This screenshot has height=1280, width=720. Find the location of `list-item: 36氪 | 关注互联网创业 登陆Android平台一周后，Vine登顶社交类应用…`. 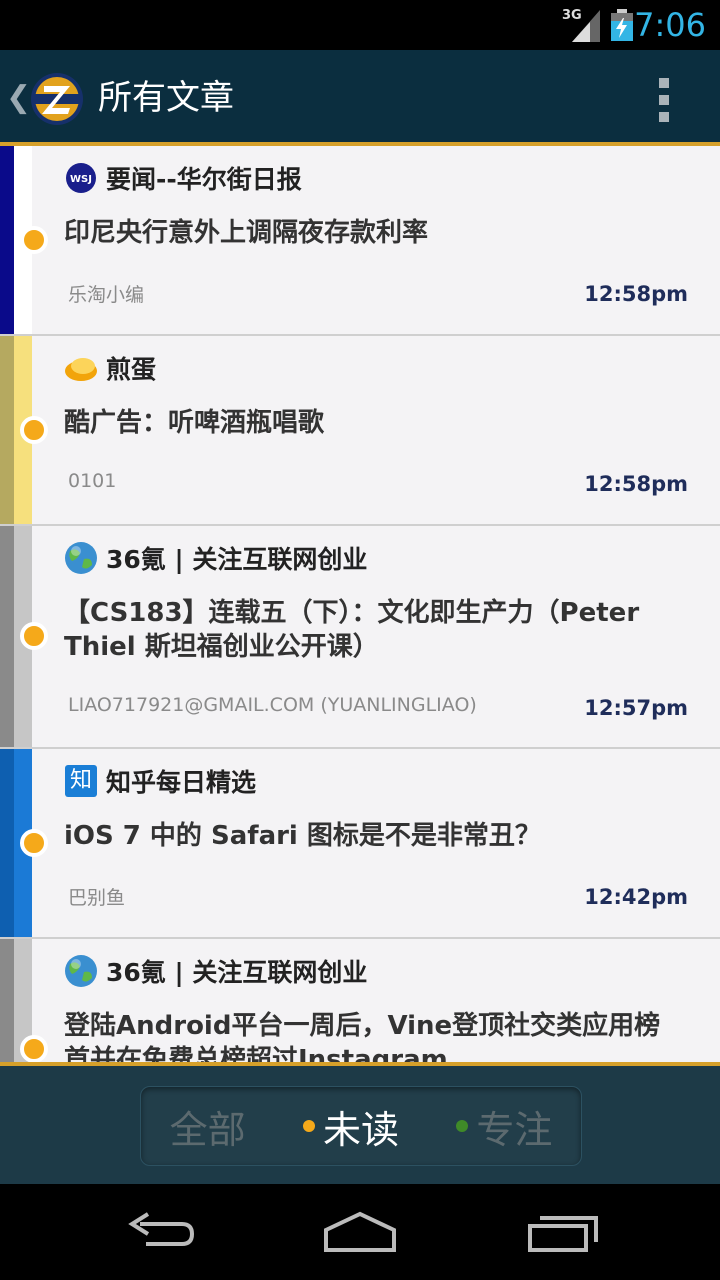

list-item: 36氪 | 关注互联网创业 登陆Android平台一周后，Vine登顶社交类应用… is located at coordinates (360, 1000).